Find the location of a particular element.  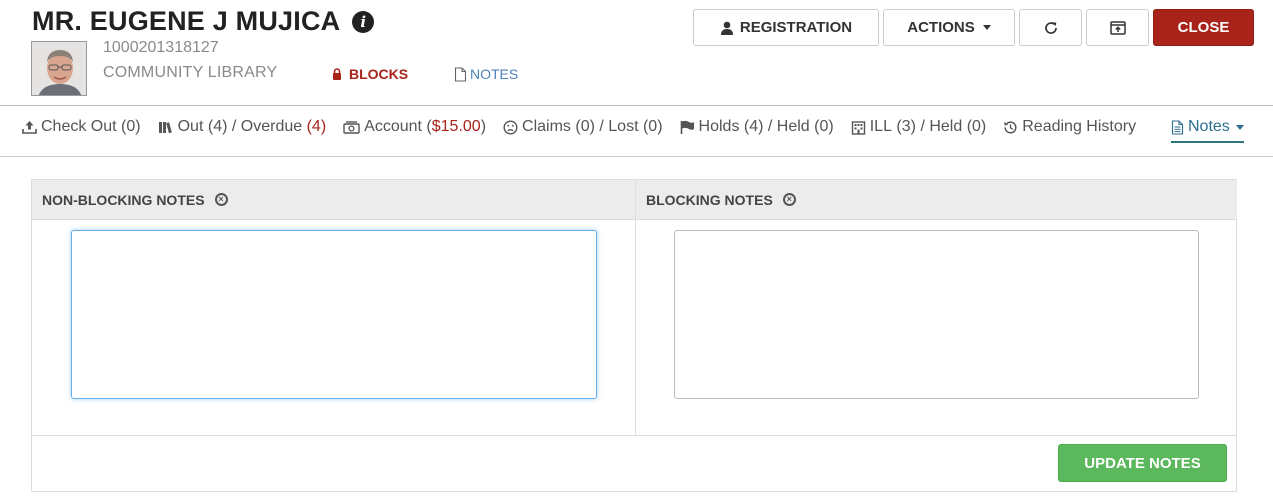

registration-button: REGISTRATION is located at coordinates (786, 27).